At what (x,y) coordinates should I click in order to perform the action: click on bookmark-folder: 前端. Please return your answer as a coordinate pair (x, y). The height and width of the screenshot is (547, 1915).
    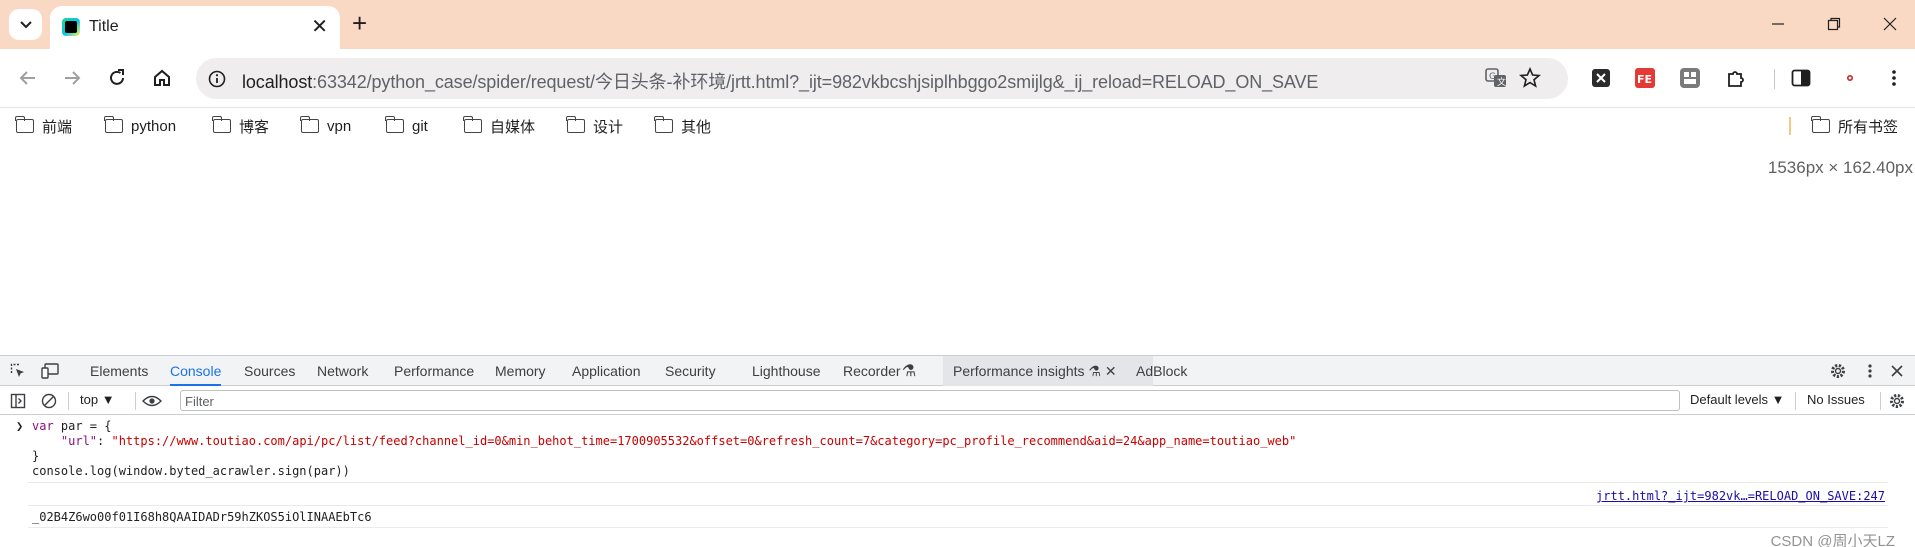
    Looking at the image, I should click on (43, 126).